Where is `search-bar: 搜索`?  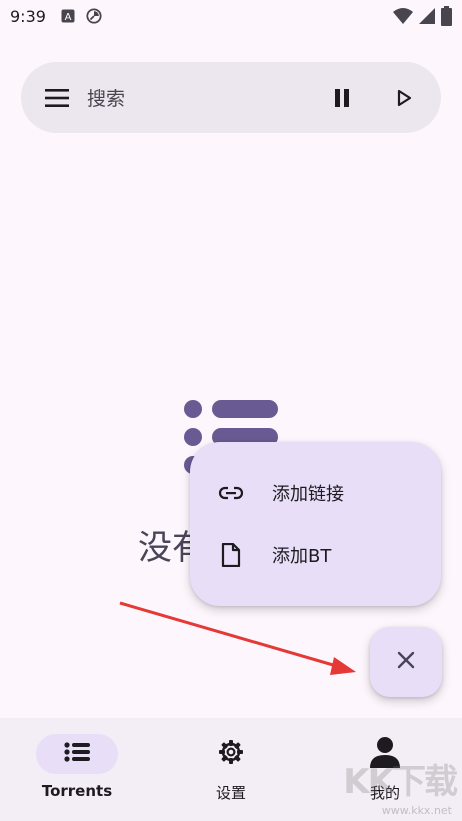
search-bar: 搜索 is located at coordinates (231, 97).